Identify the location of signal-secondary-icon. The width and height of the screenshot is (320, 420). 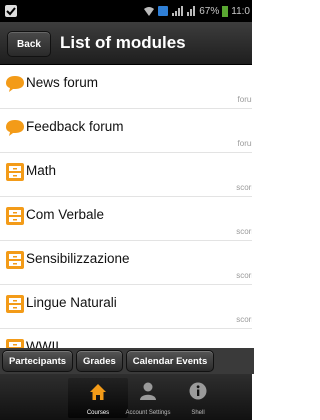
(191, 11).